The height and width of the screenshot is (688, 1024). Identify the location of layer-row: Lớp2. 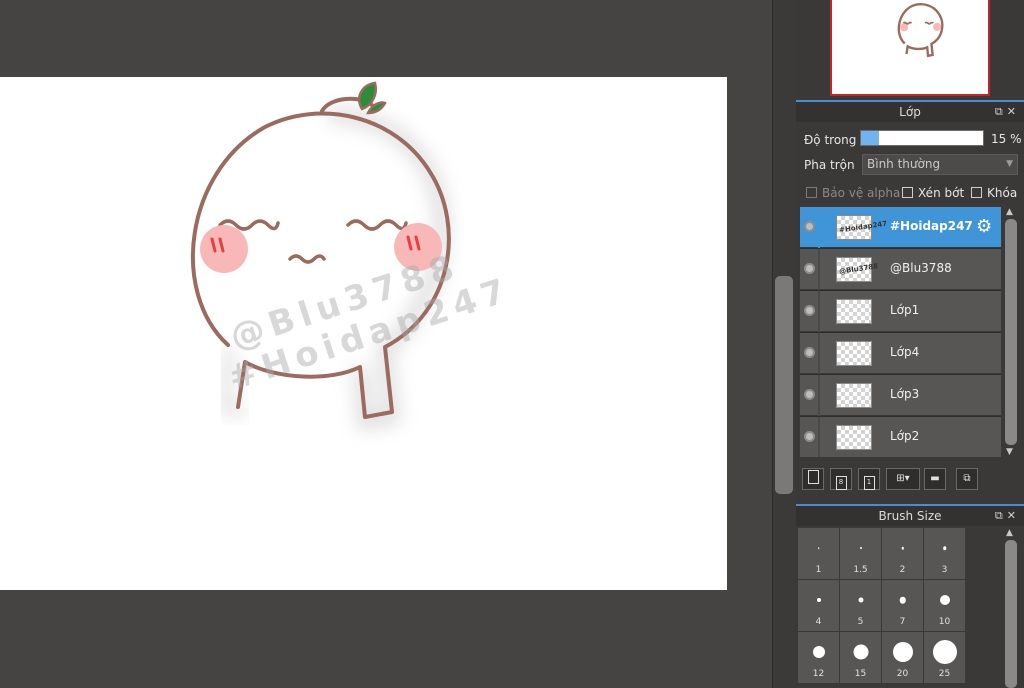
(900, 437).